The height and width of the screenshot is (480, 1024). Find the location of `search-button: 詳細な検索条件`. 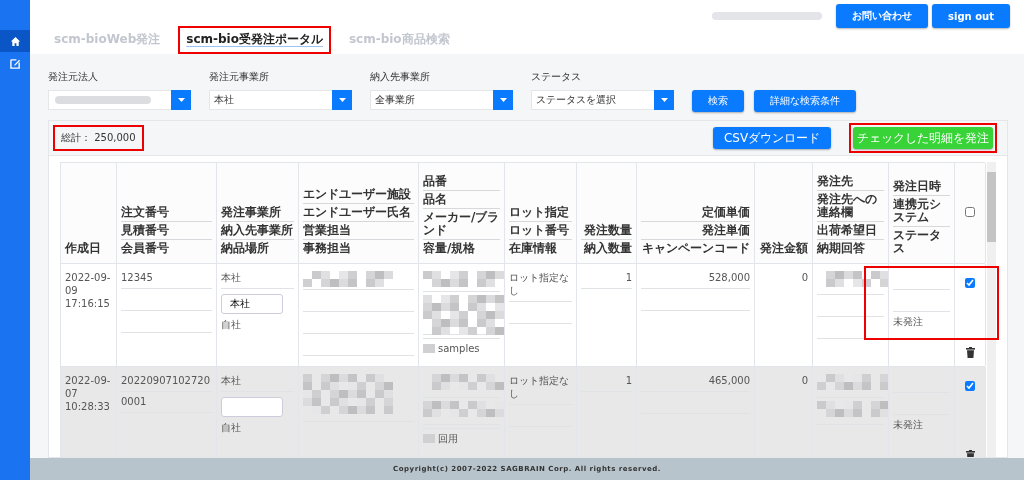

search-button: 詳細な検索条件 is located at coordinates (805, 101).